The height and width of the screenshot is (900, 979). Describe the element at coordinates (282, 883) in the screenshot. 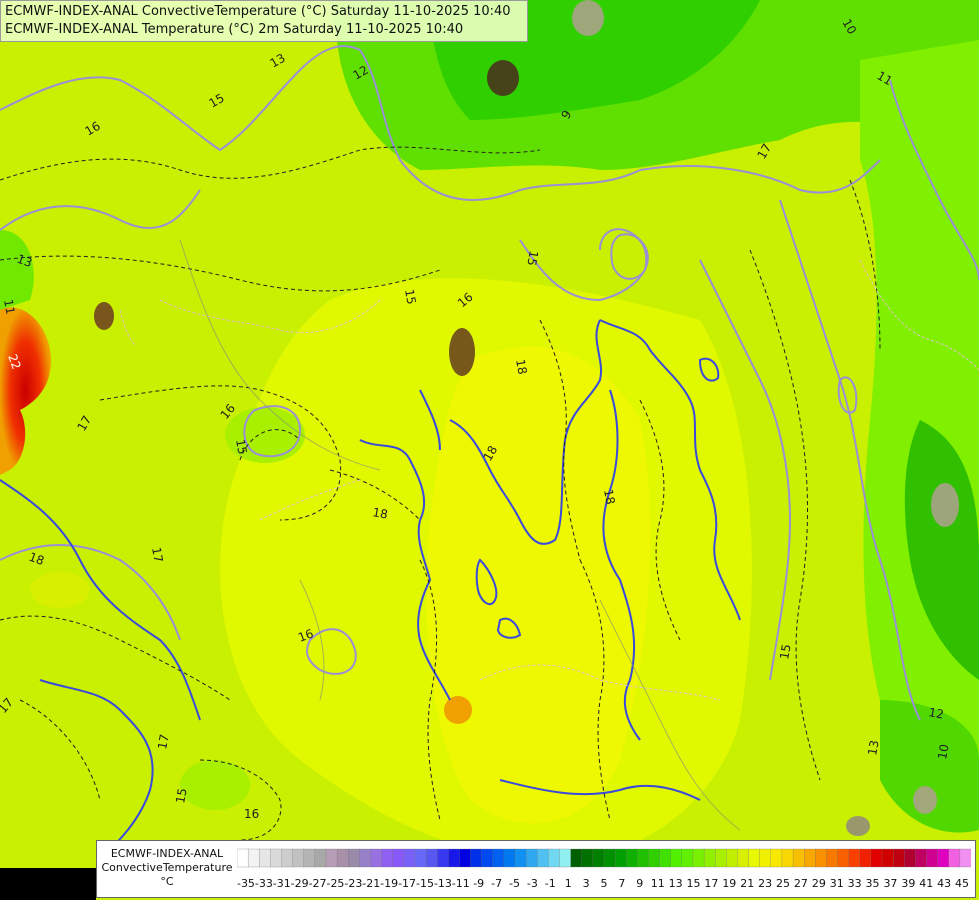

I see `legend-tick-label: -31` at that location.